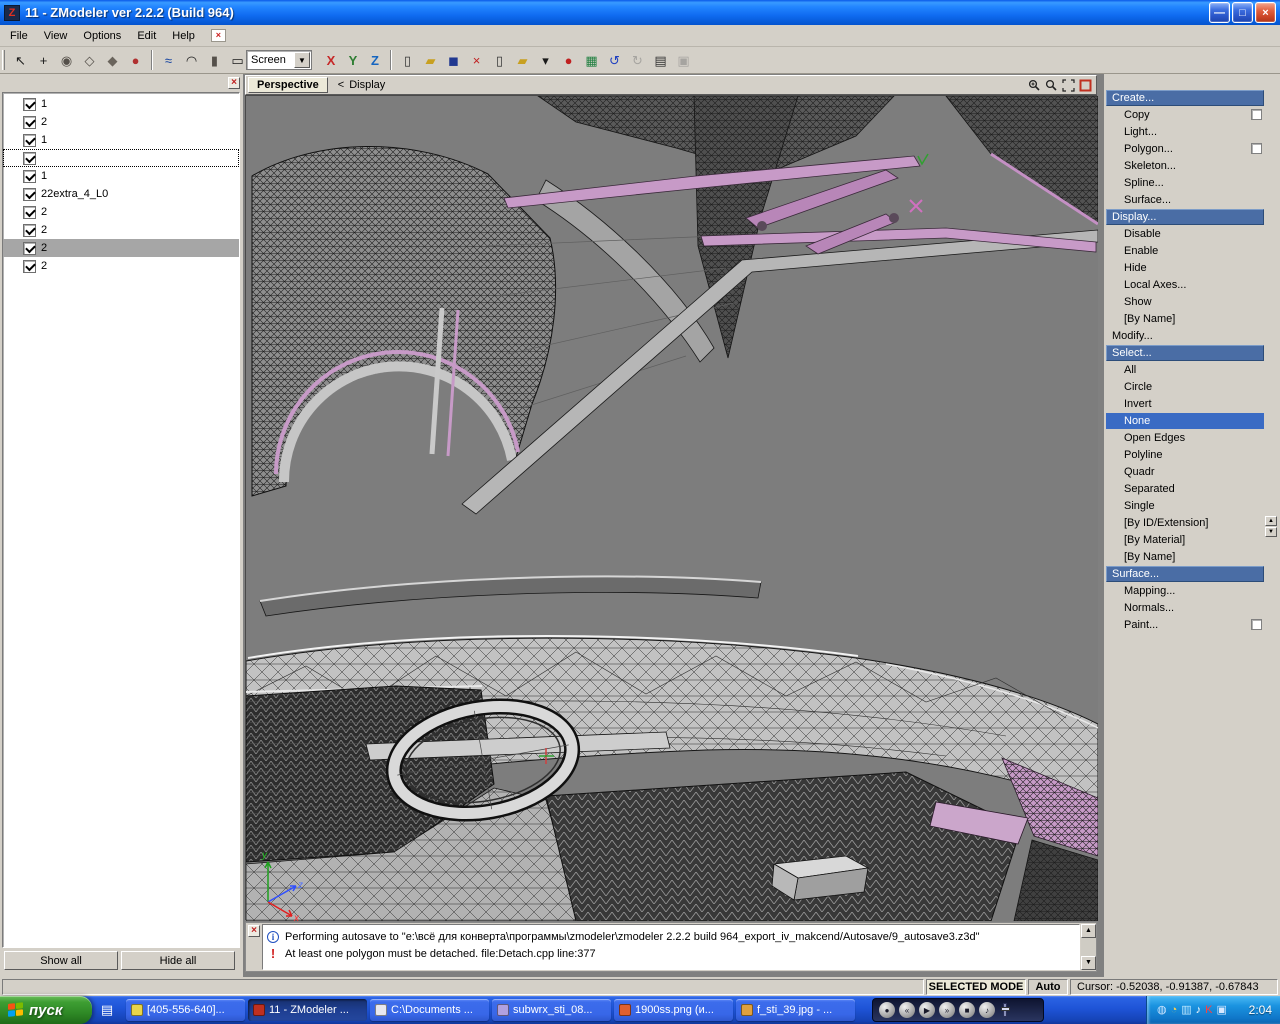  Describe the element at coordinates (1222, 1010) in the screenshot. I see `language-tray-icon: ▣` at that location.